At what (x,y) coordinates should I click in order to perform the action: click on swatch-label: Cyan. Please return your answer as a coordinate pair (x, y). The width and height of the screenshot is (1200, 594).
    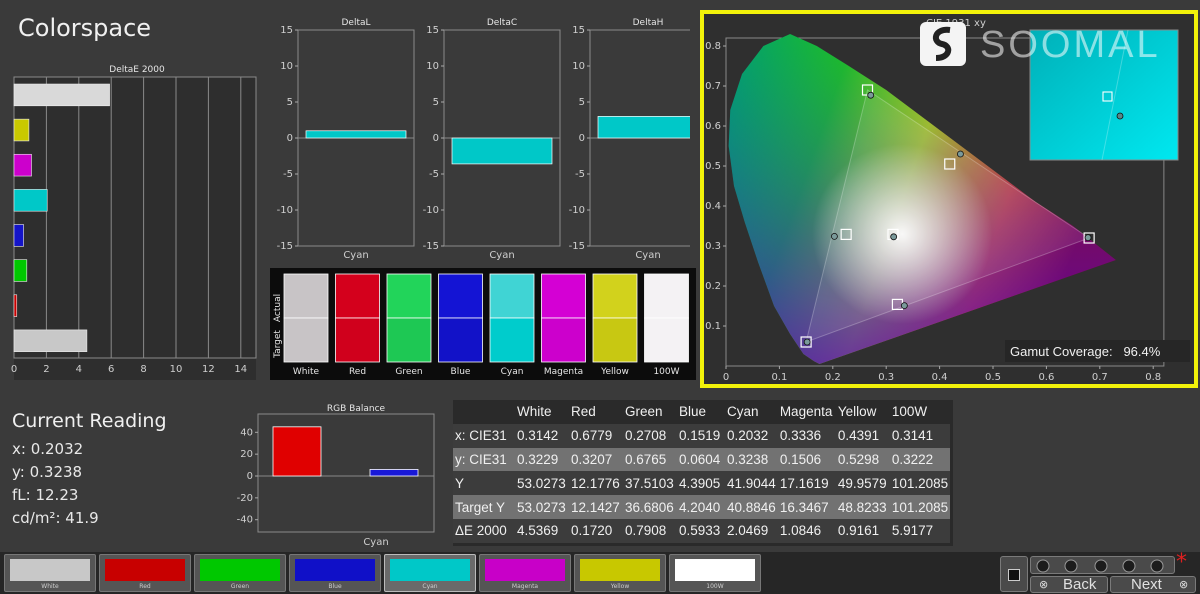
    Looking at the image, I should click on (512, 372).